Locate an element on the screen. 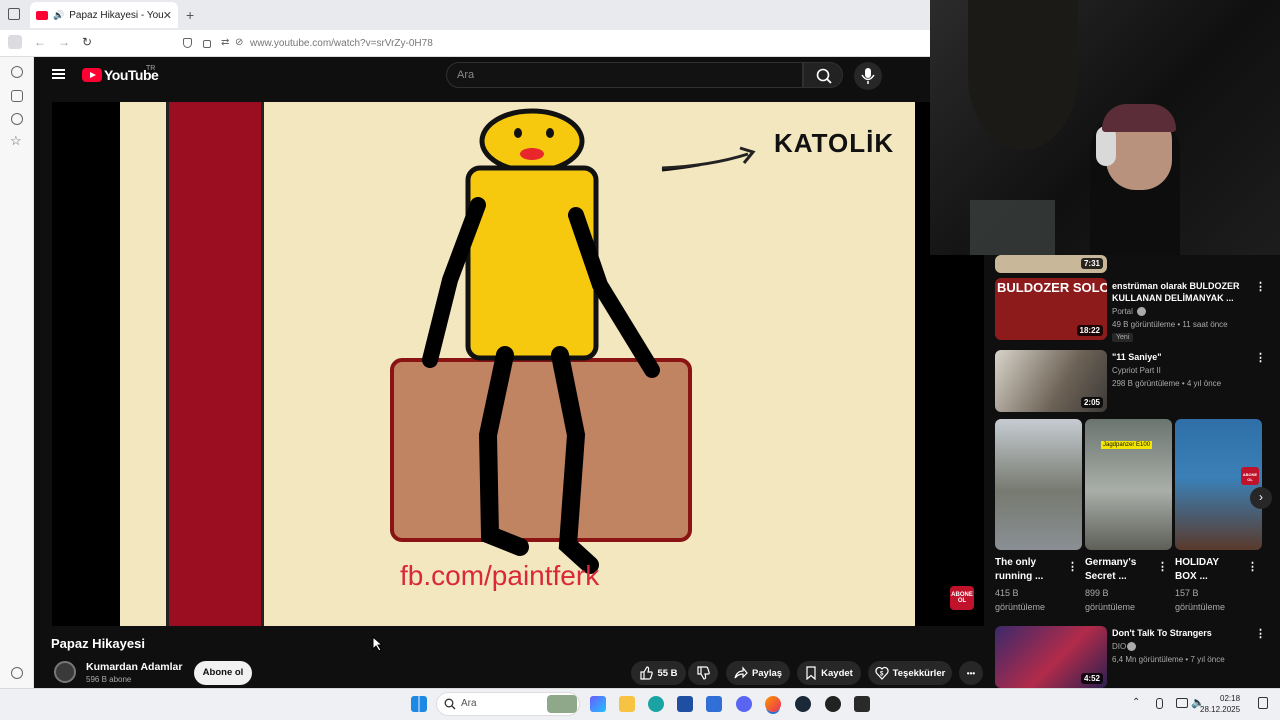 The height and width of the screenshot is (720, 1280). youtube-favicon-icon is located at coordinates (42, 15).